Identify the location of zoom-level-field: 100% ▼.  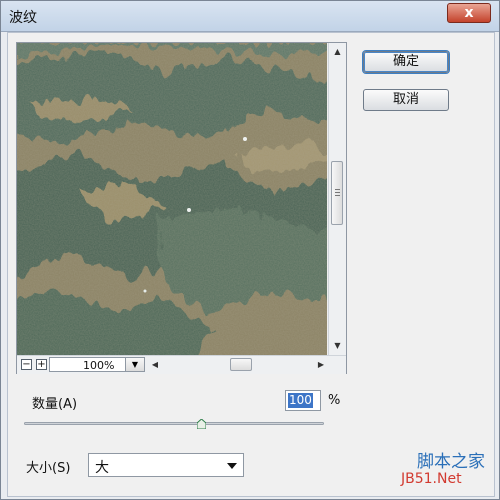
(97, 364).